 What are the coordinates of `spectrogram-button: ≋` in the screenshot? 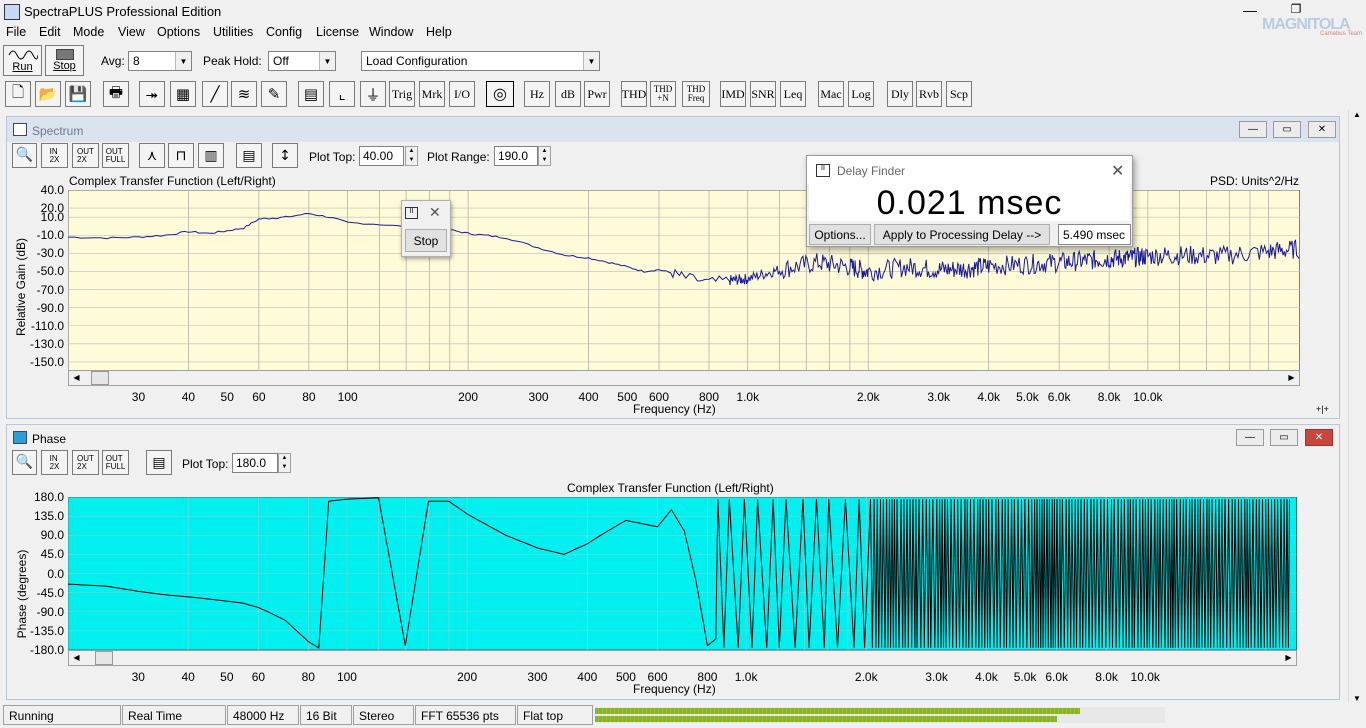 It's located at (244, 94).